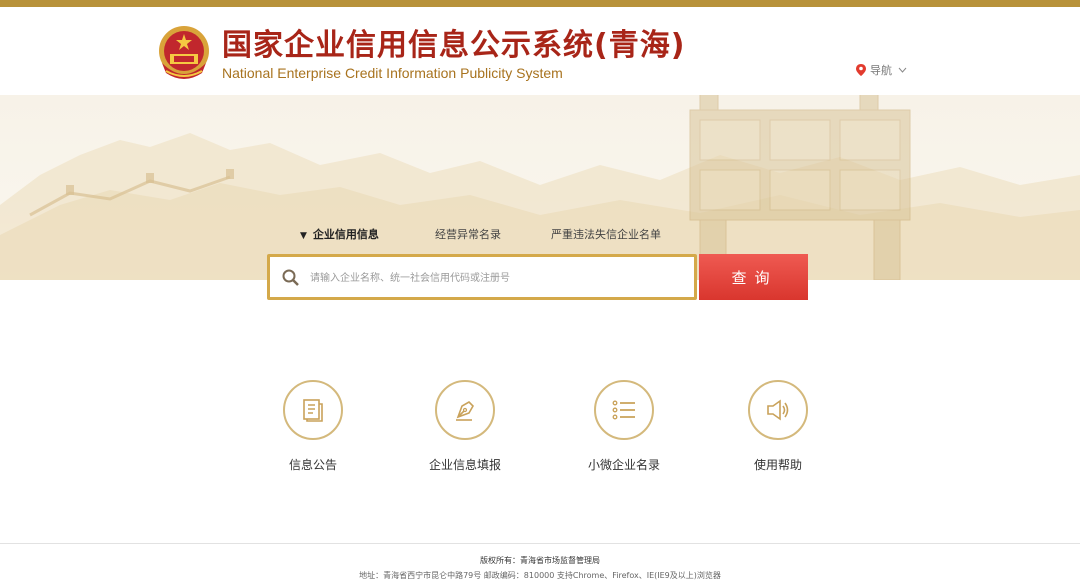 This screenshot has height=584, width=1080. I want to click on nav-menu-link: 导航, so click(881, 70).